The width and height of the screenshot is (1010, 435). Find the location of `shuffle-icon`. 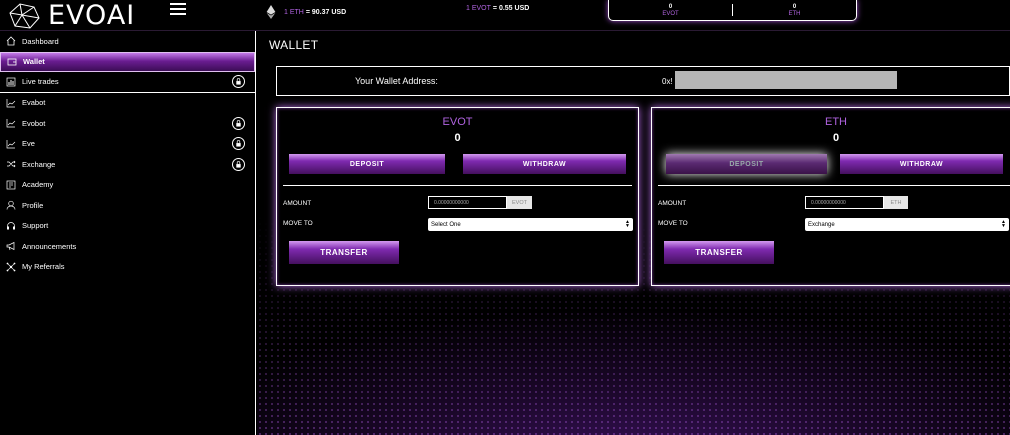

shuffle-icon is located at coordinates (11, 164).